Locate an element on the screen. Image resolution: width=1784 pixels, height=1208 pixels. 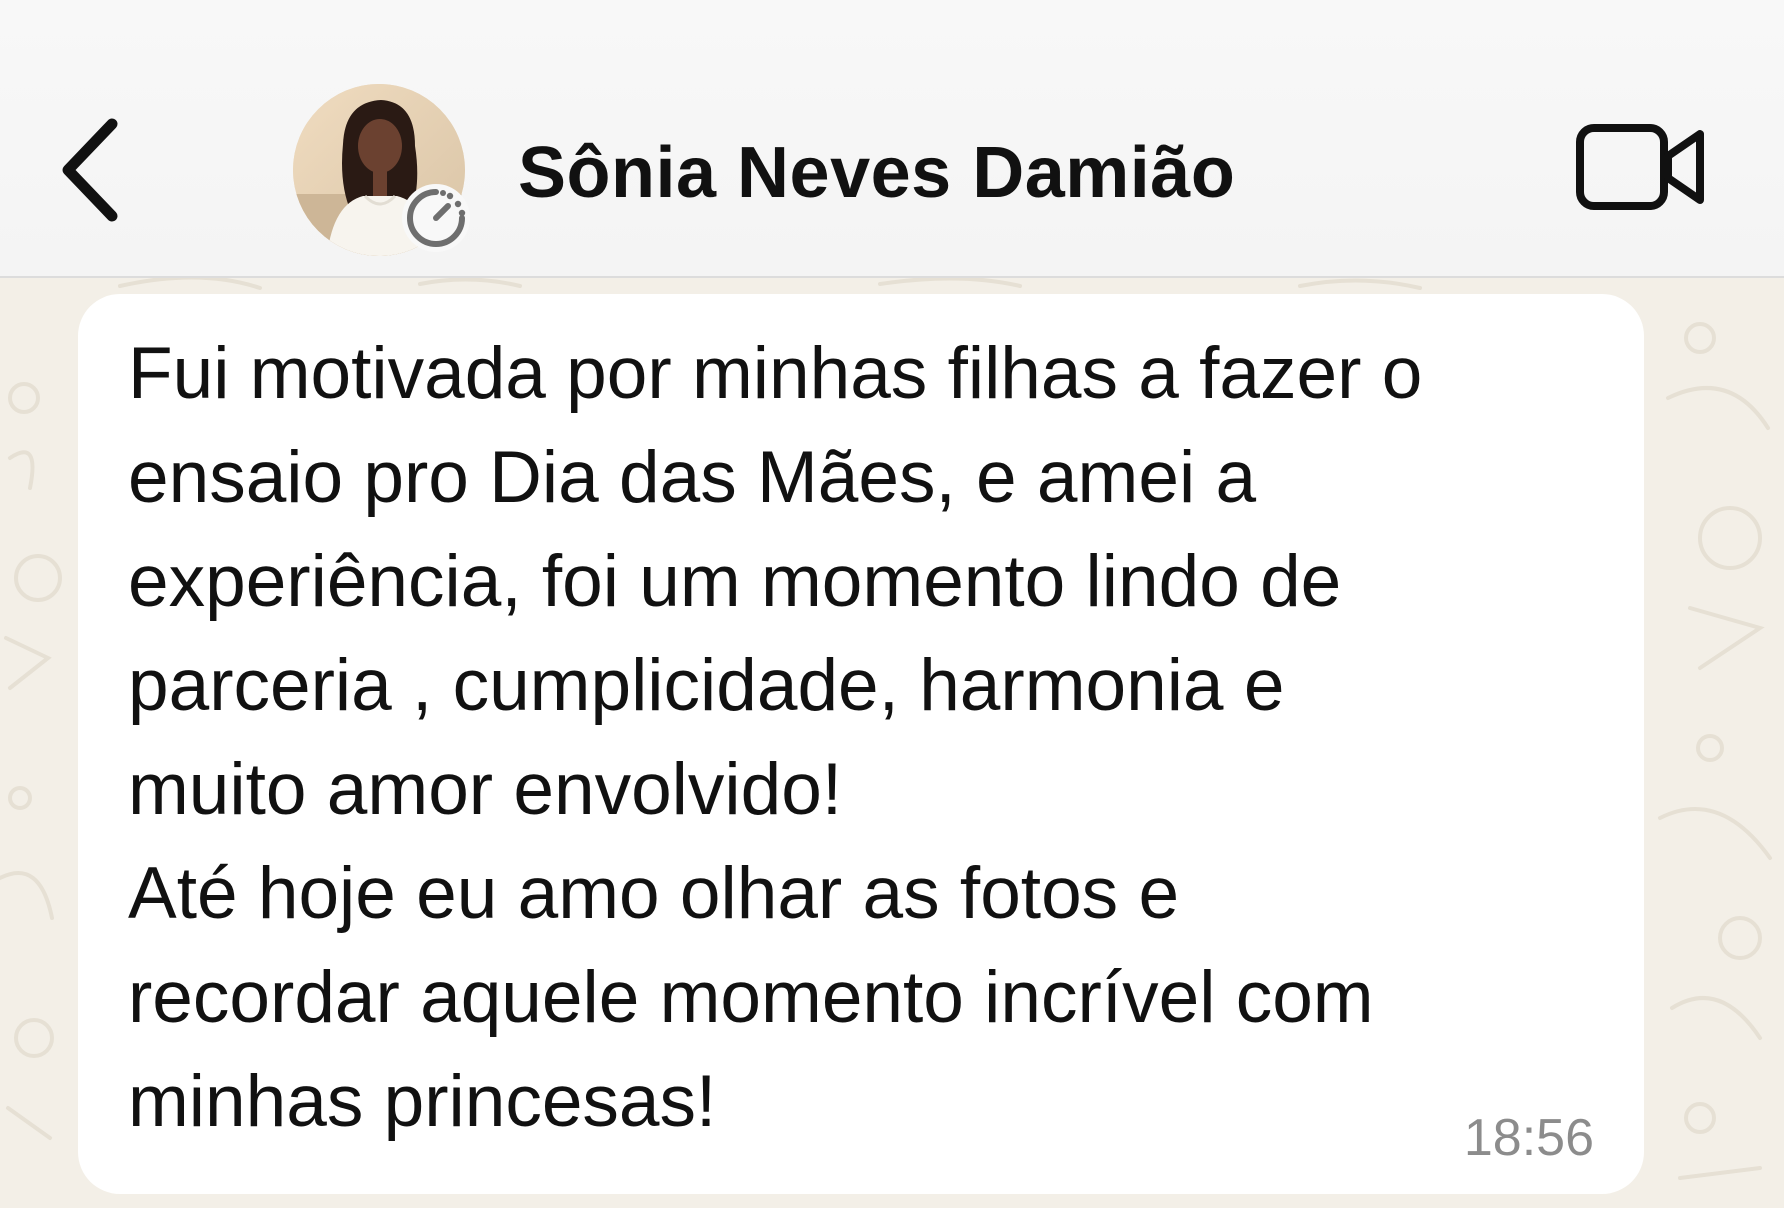
message-line: muito amor envolvido! is located at coordinates (485, 789).